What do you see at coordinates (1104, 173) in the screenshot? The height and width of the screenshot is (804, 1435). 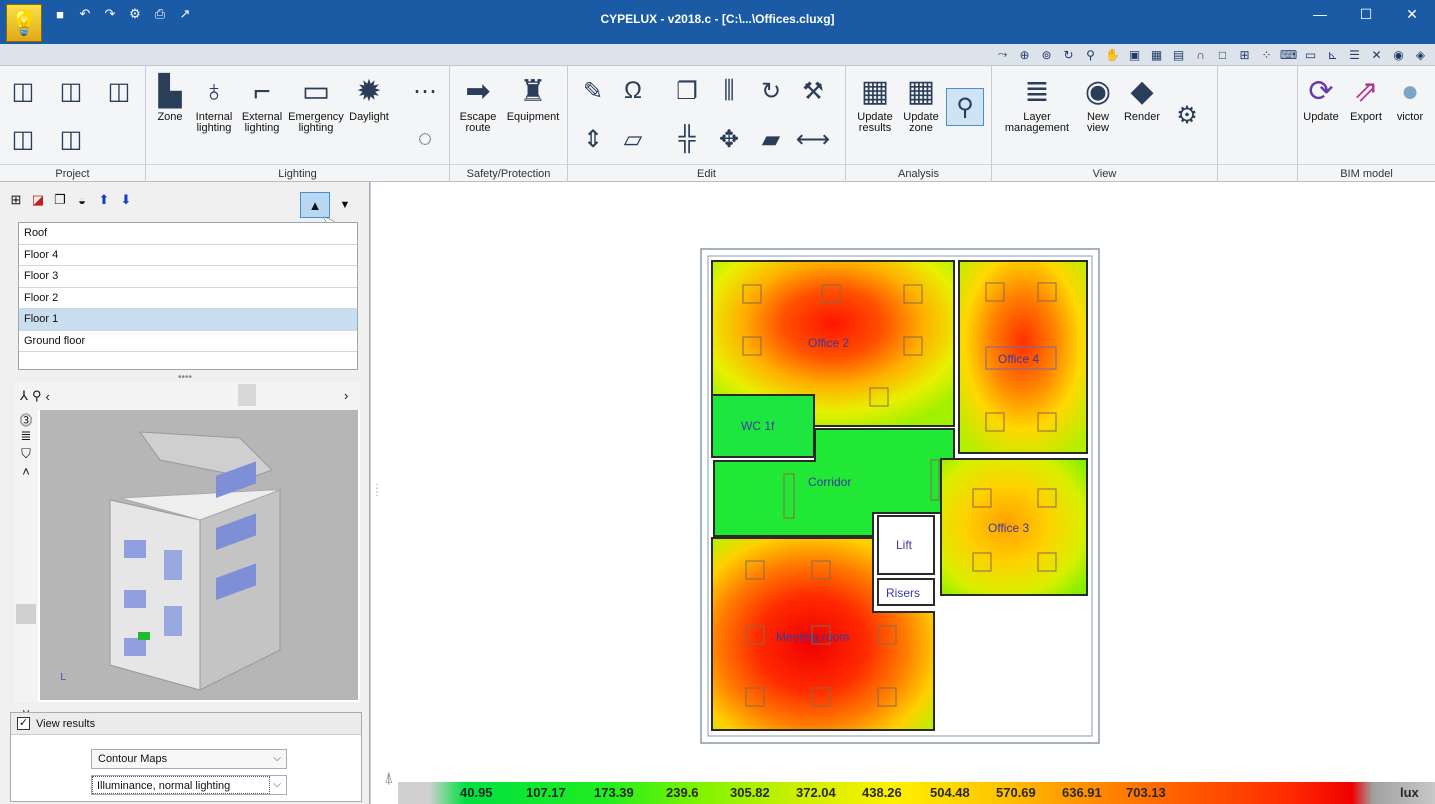 I see `group-label-view: View` at bounding box center [1104, 173].